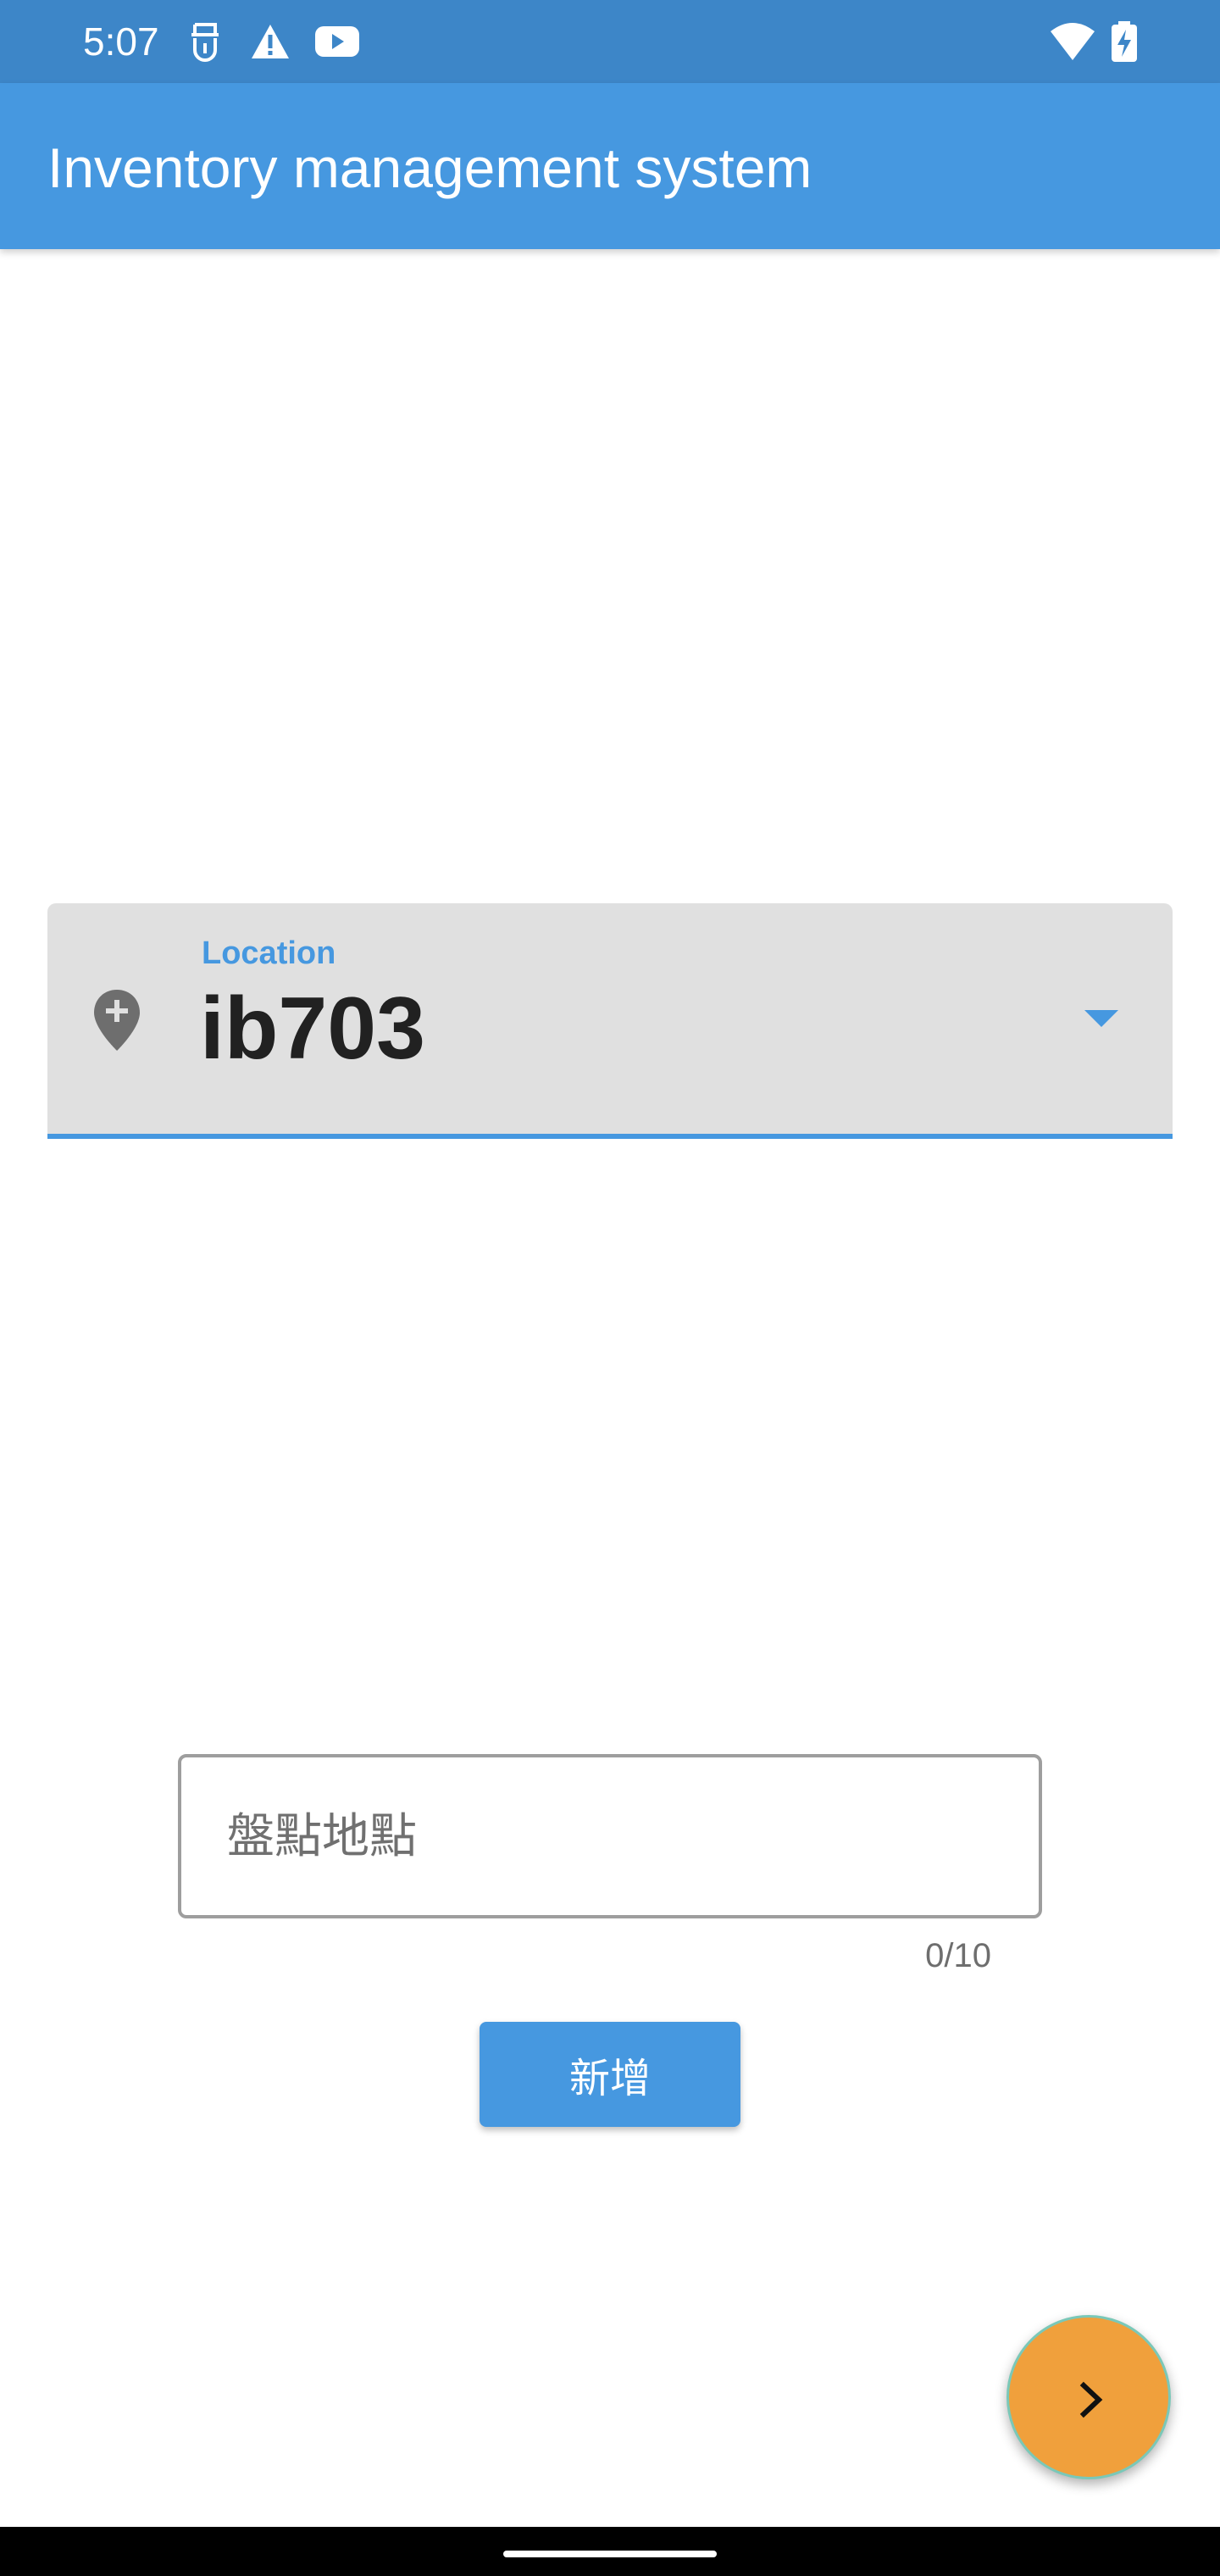  What do you see at coordinates (958, 1955) in the screenshot?
I see `char-counter: 0/10` at bounding box center [958, 1955].